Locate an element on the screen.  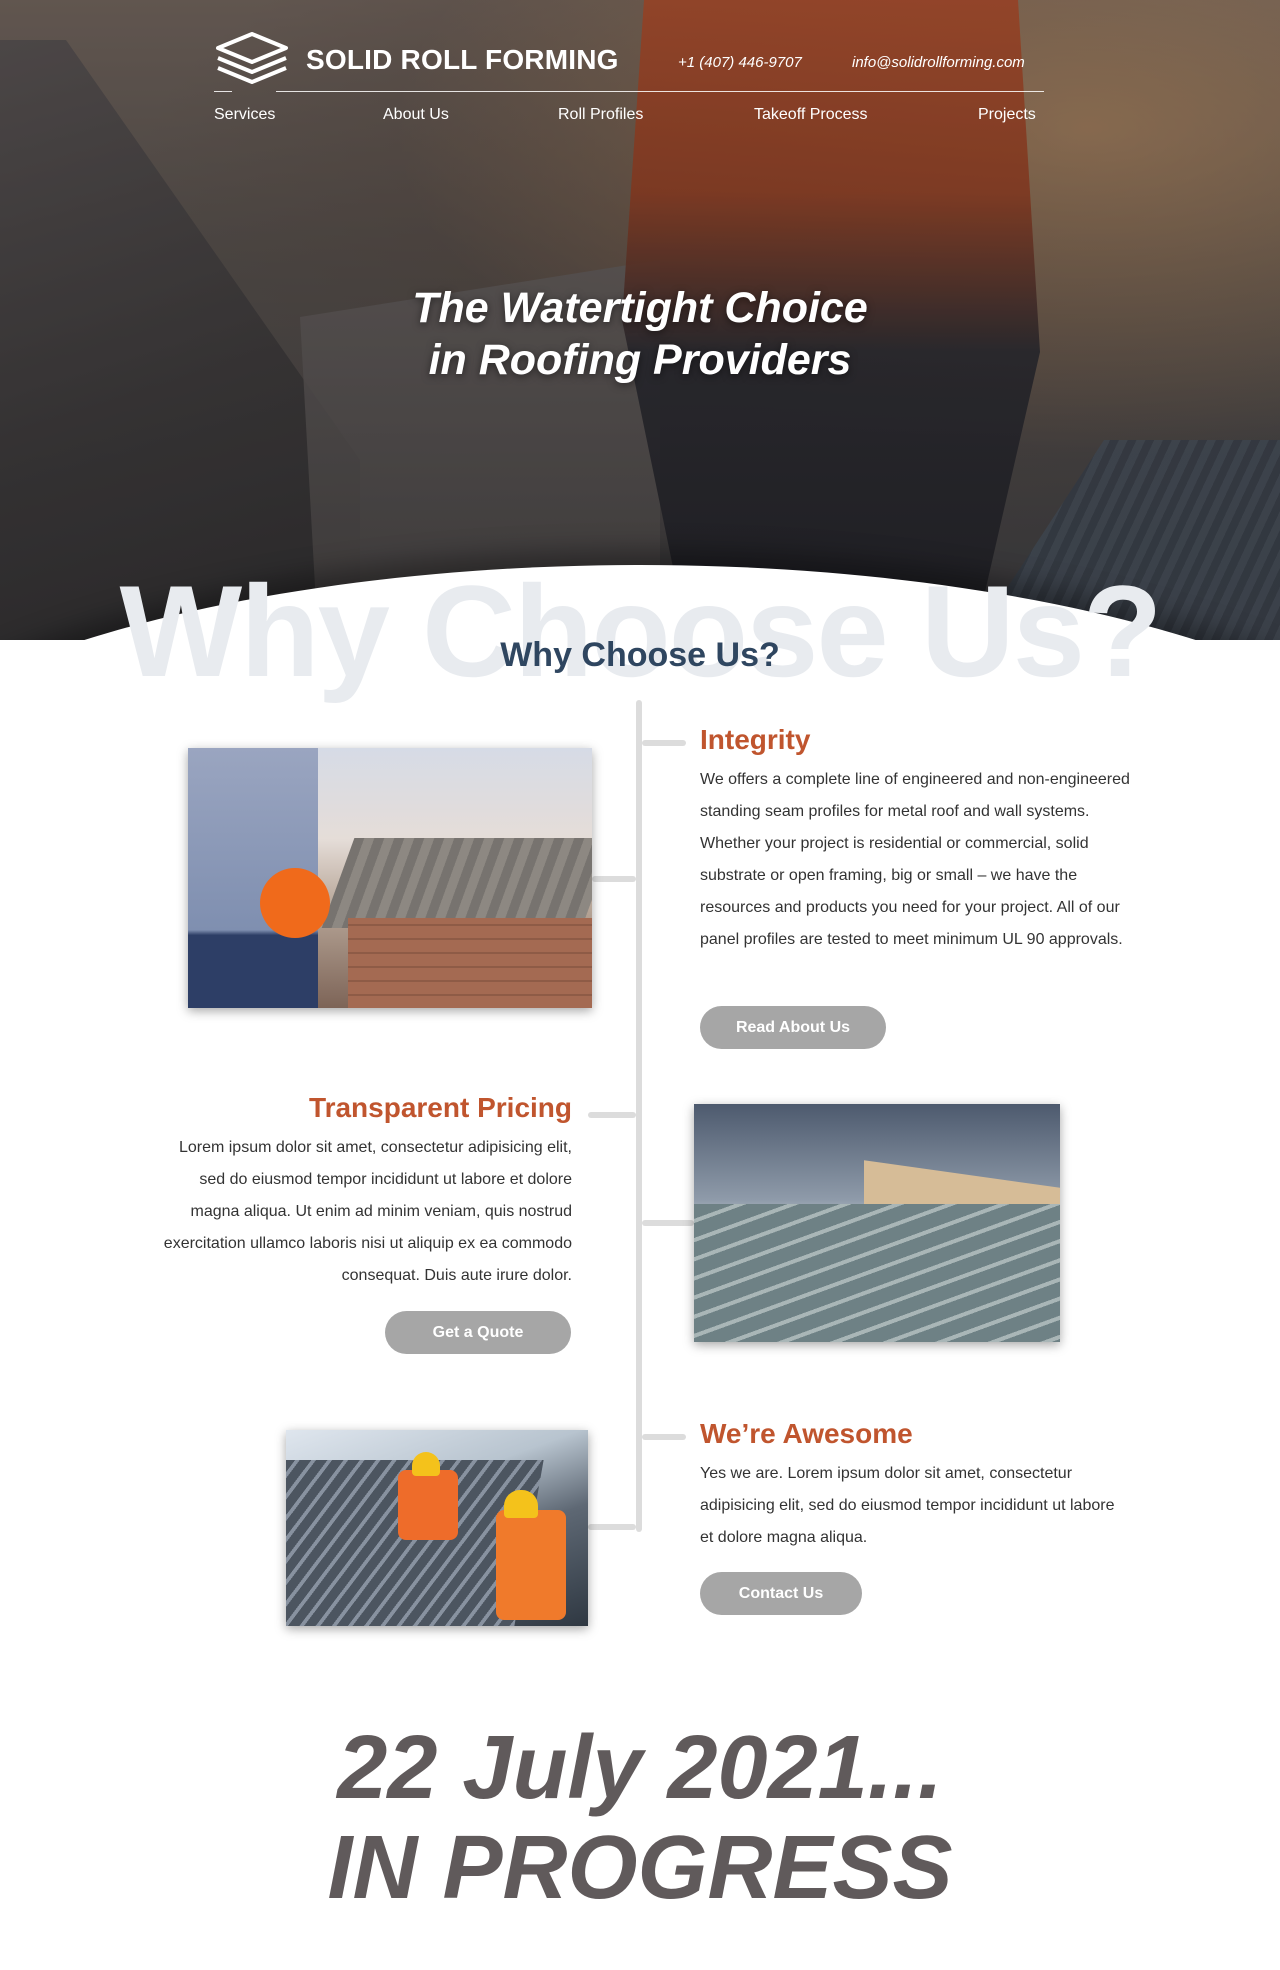
site-logo: SOLID ROLL FORMING is located at coordinates (416, 60).